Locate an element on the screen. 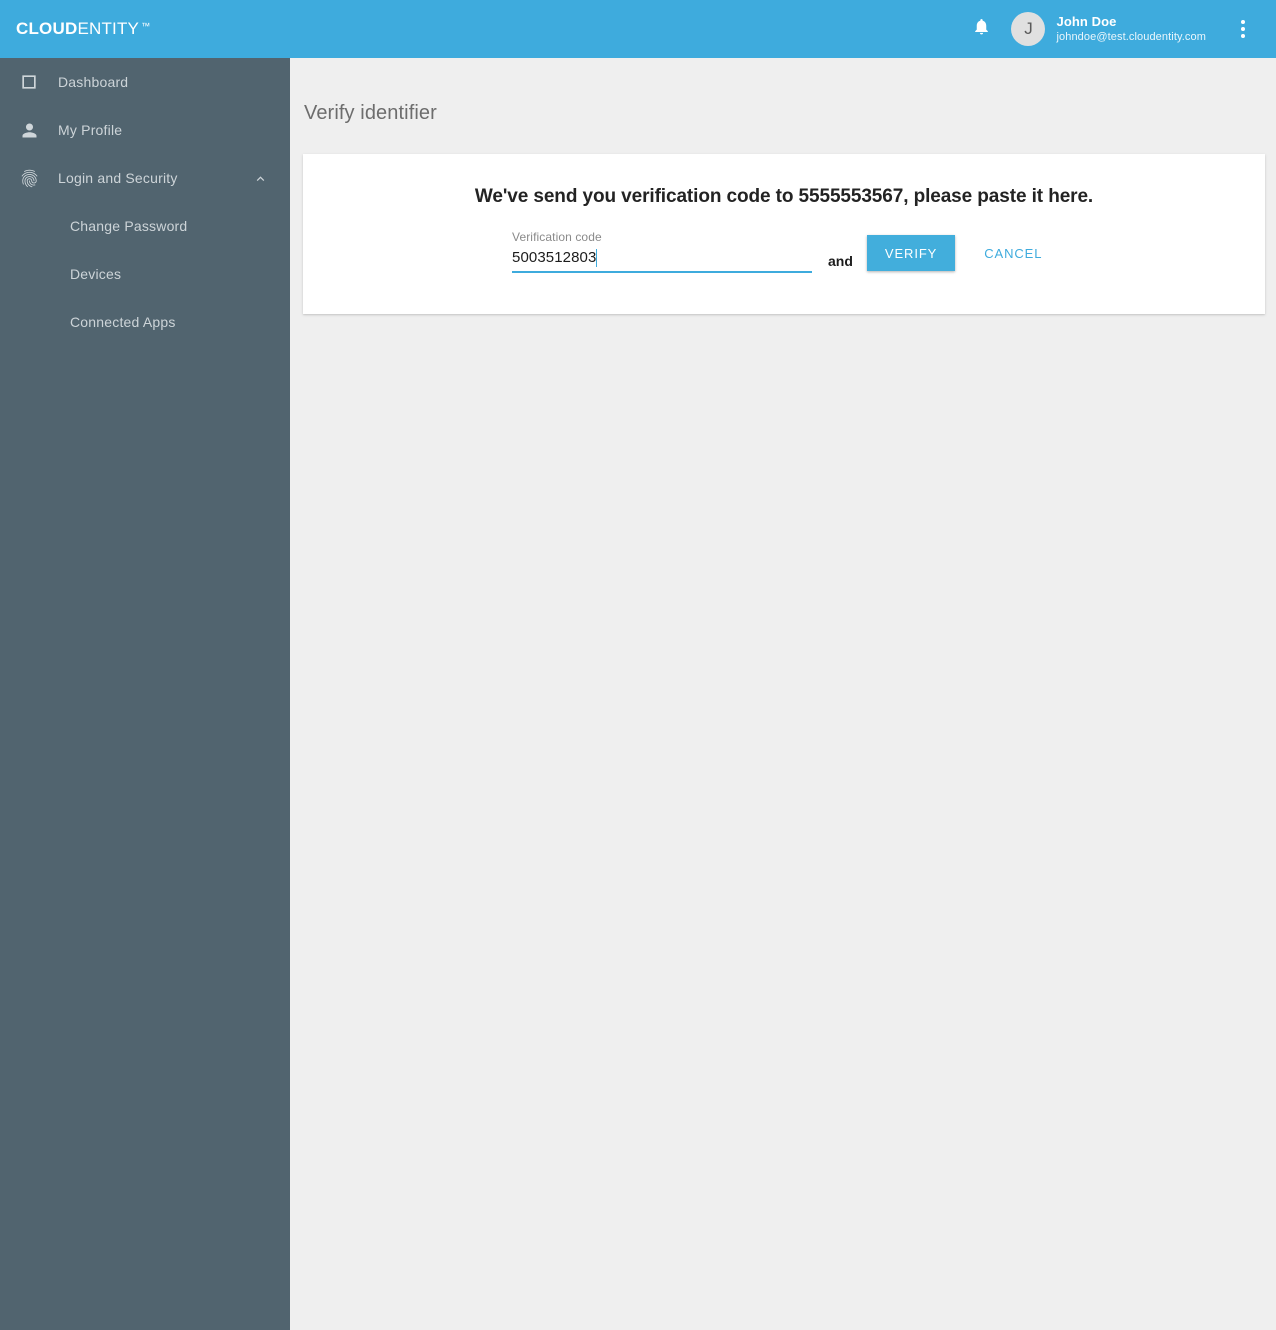 The height and width of the screenshot is (1330, 1276). verification-code-field: Verification code is located at coordinates (662, 251).